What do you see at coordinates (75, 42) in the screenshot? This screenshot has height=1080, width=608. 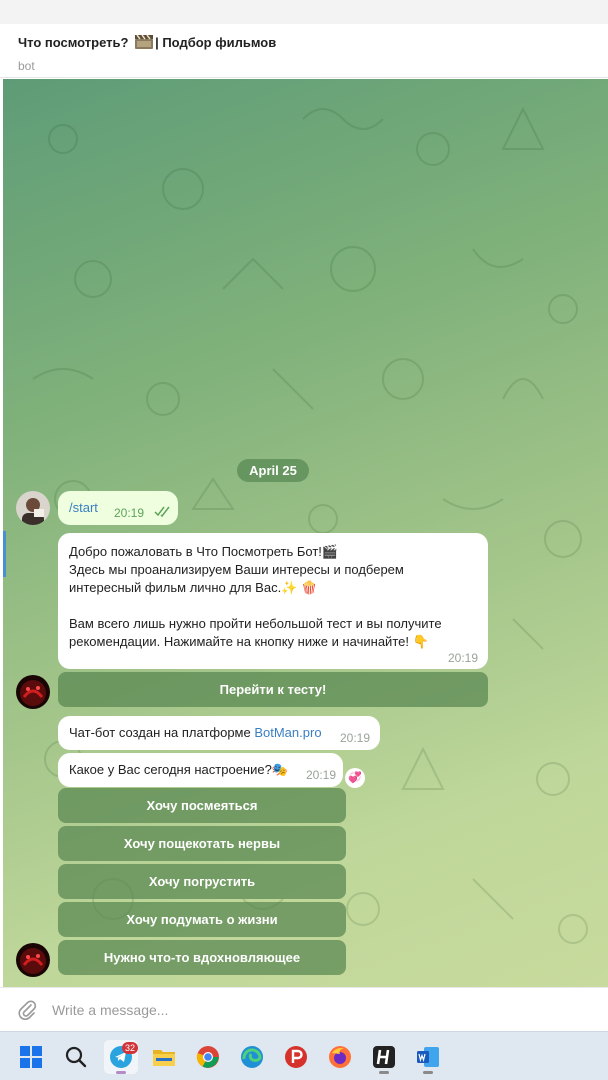 I see `chat-title-text: Что посмотреть?` at bounding box center [75, 42].